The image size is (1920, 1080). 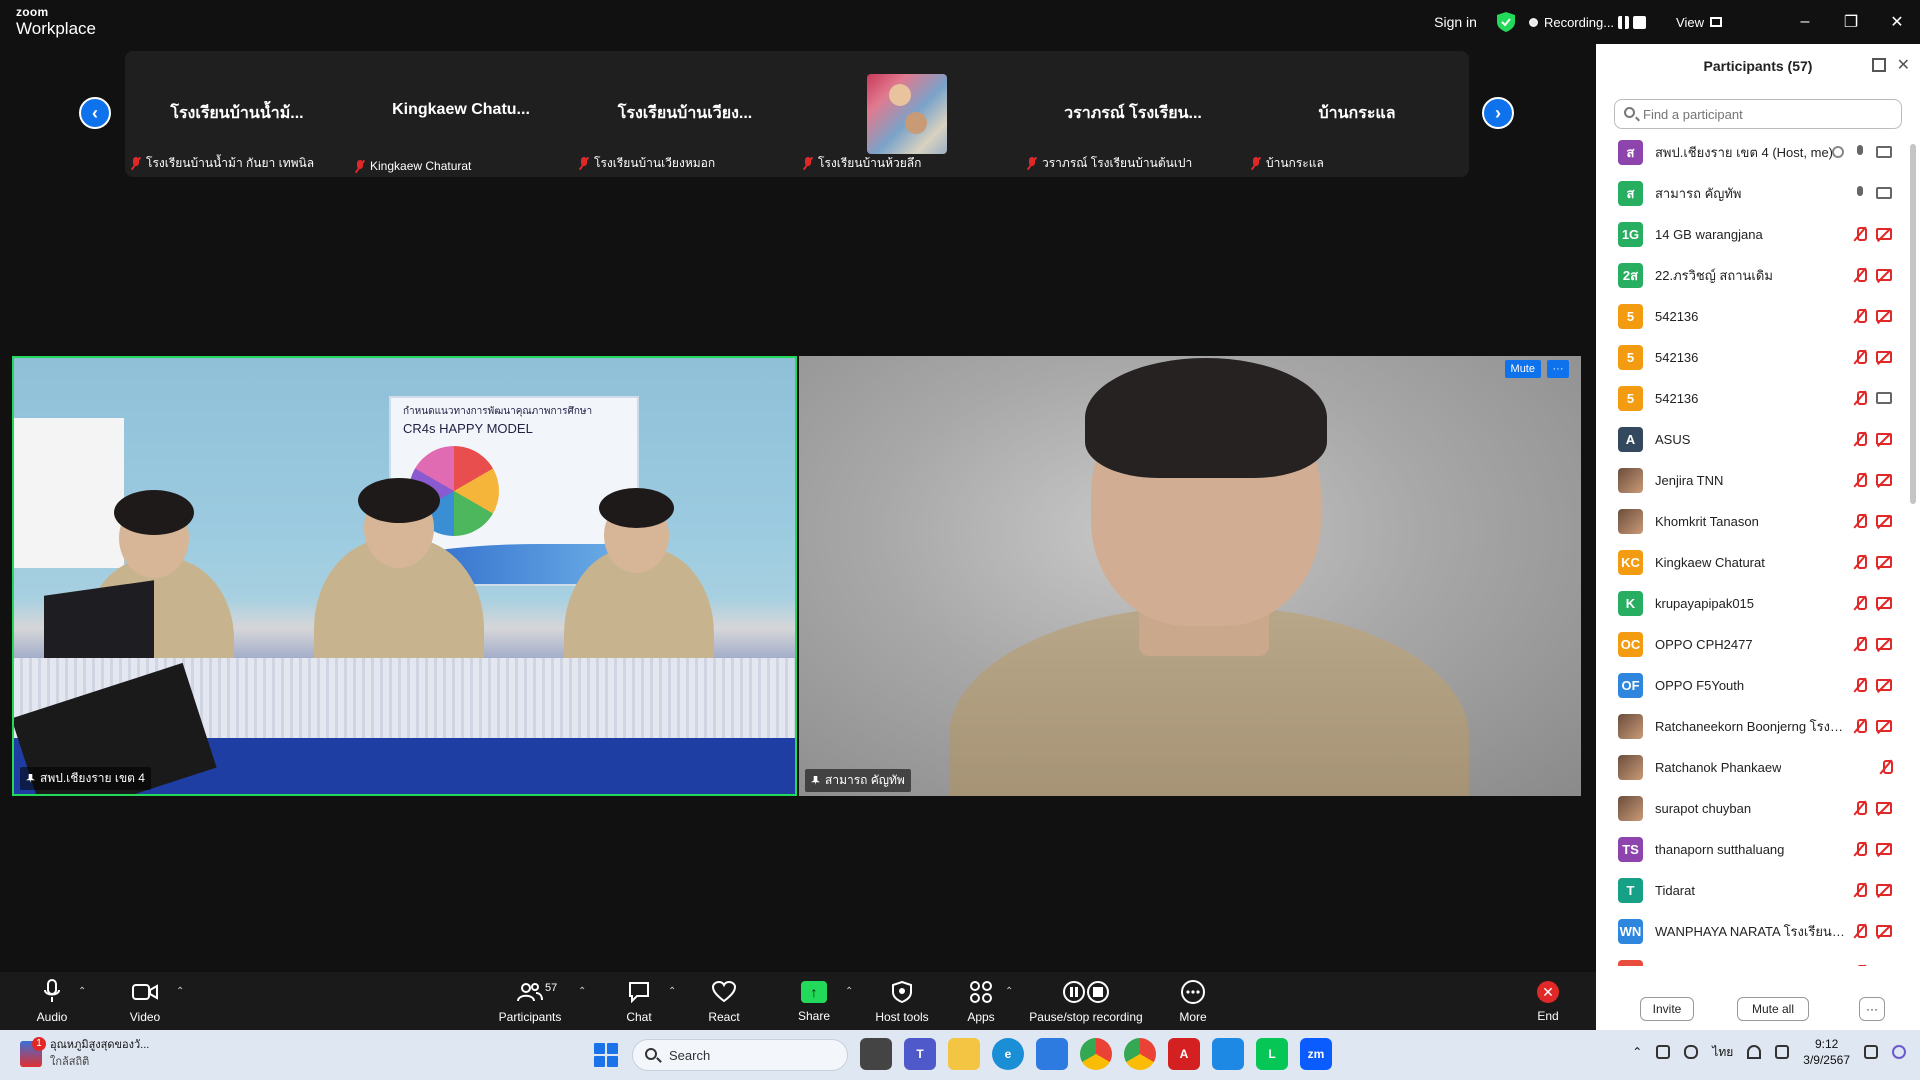 I want to click on apps-caret-icon: ⌃, so click(x=1009, y=991).